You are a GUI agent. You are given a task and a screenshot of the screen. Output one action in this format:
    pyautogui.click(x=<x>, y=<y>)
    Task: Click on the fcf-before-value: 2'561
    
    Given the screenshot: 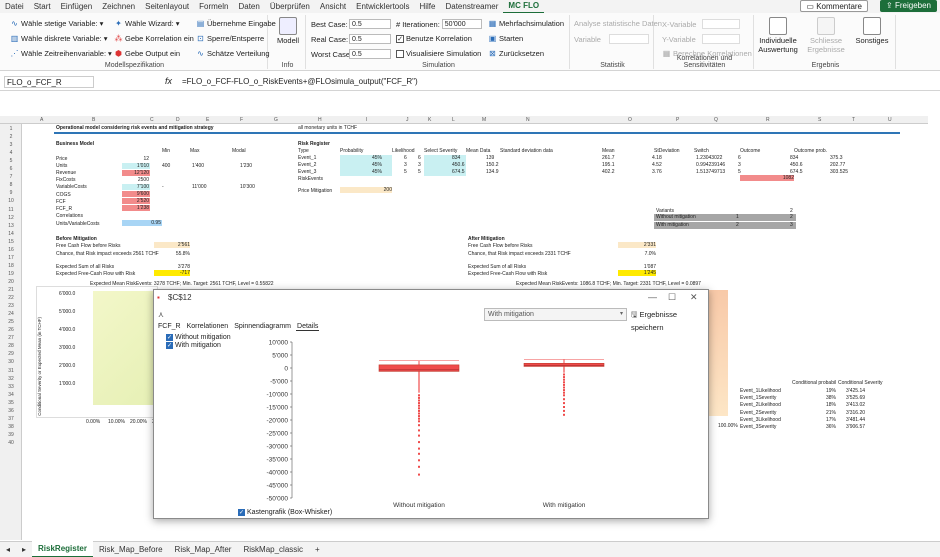 What is the action you would take?
    pyautogui.click(x=172, y=245)
    